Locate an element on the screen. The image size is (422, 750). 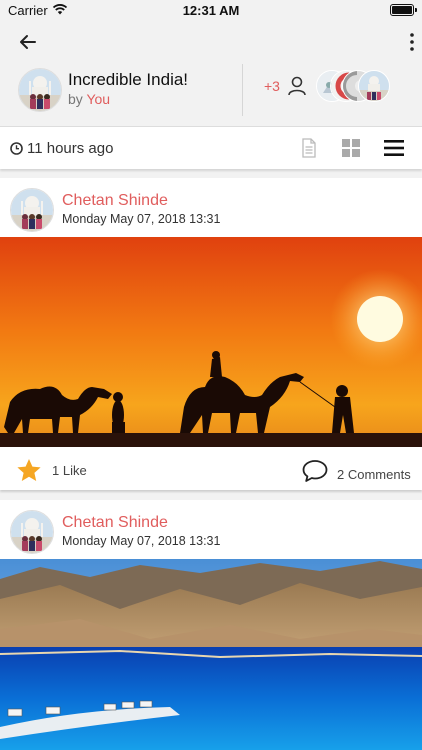
album-header: Incredible India! by You +3 is located at coordinates (211, 74).